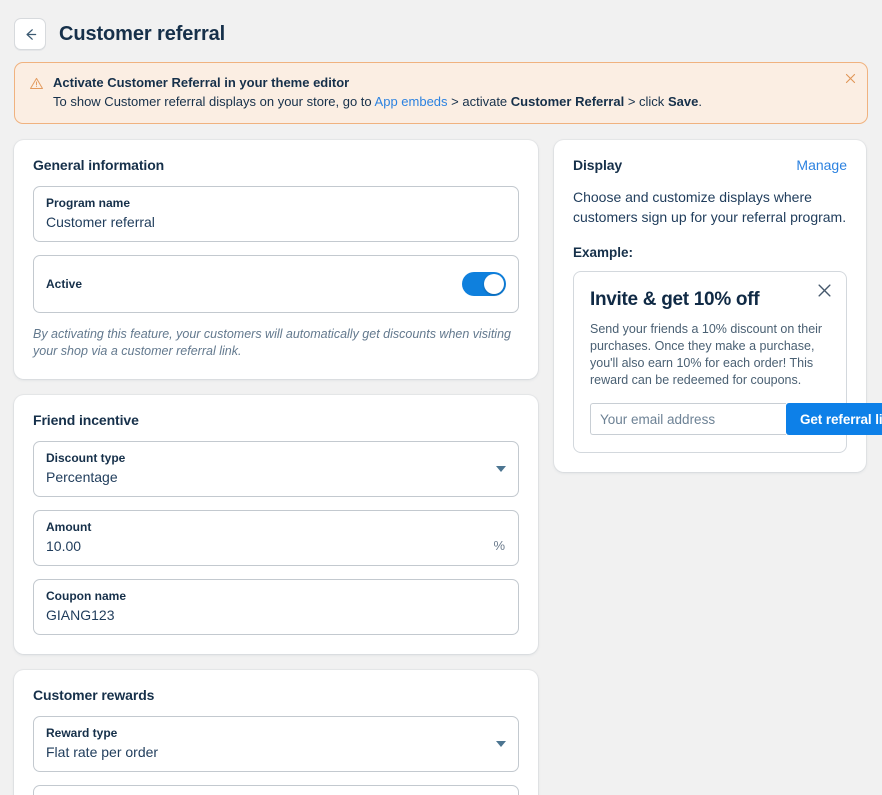  What do you see at coordinates (36, 85) in the screenshot?
I see `warning-triangle-icon` at bounding box center [36, 85].